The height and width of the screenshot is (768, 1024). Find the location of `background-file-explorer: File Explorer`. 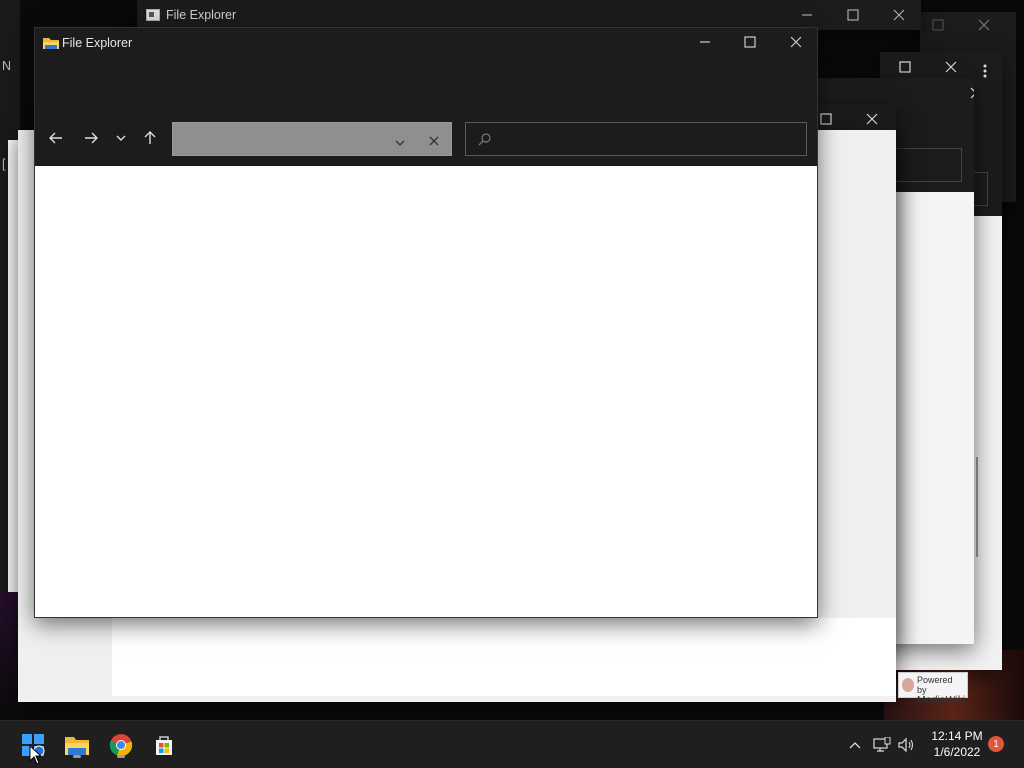

background-file-explorer: File Explorer is located at coordinates (529, 15).